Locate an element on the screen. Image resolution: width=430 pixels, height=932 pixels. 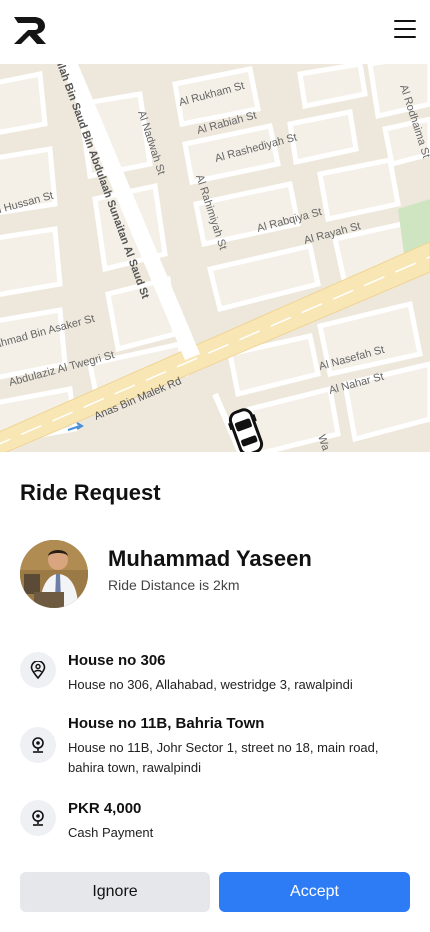
fare-amount: PKR 4,000 is located at coordinates (105, 808).